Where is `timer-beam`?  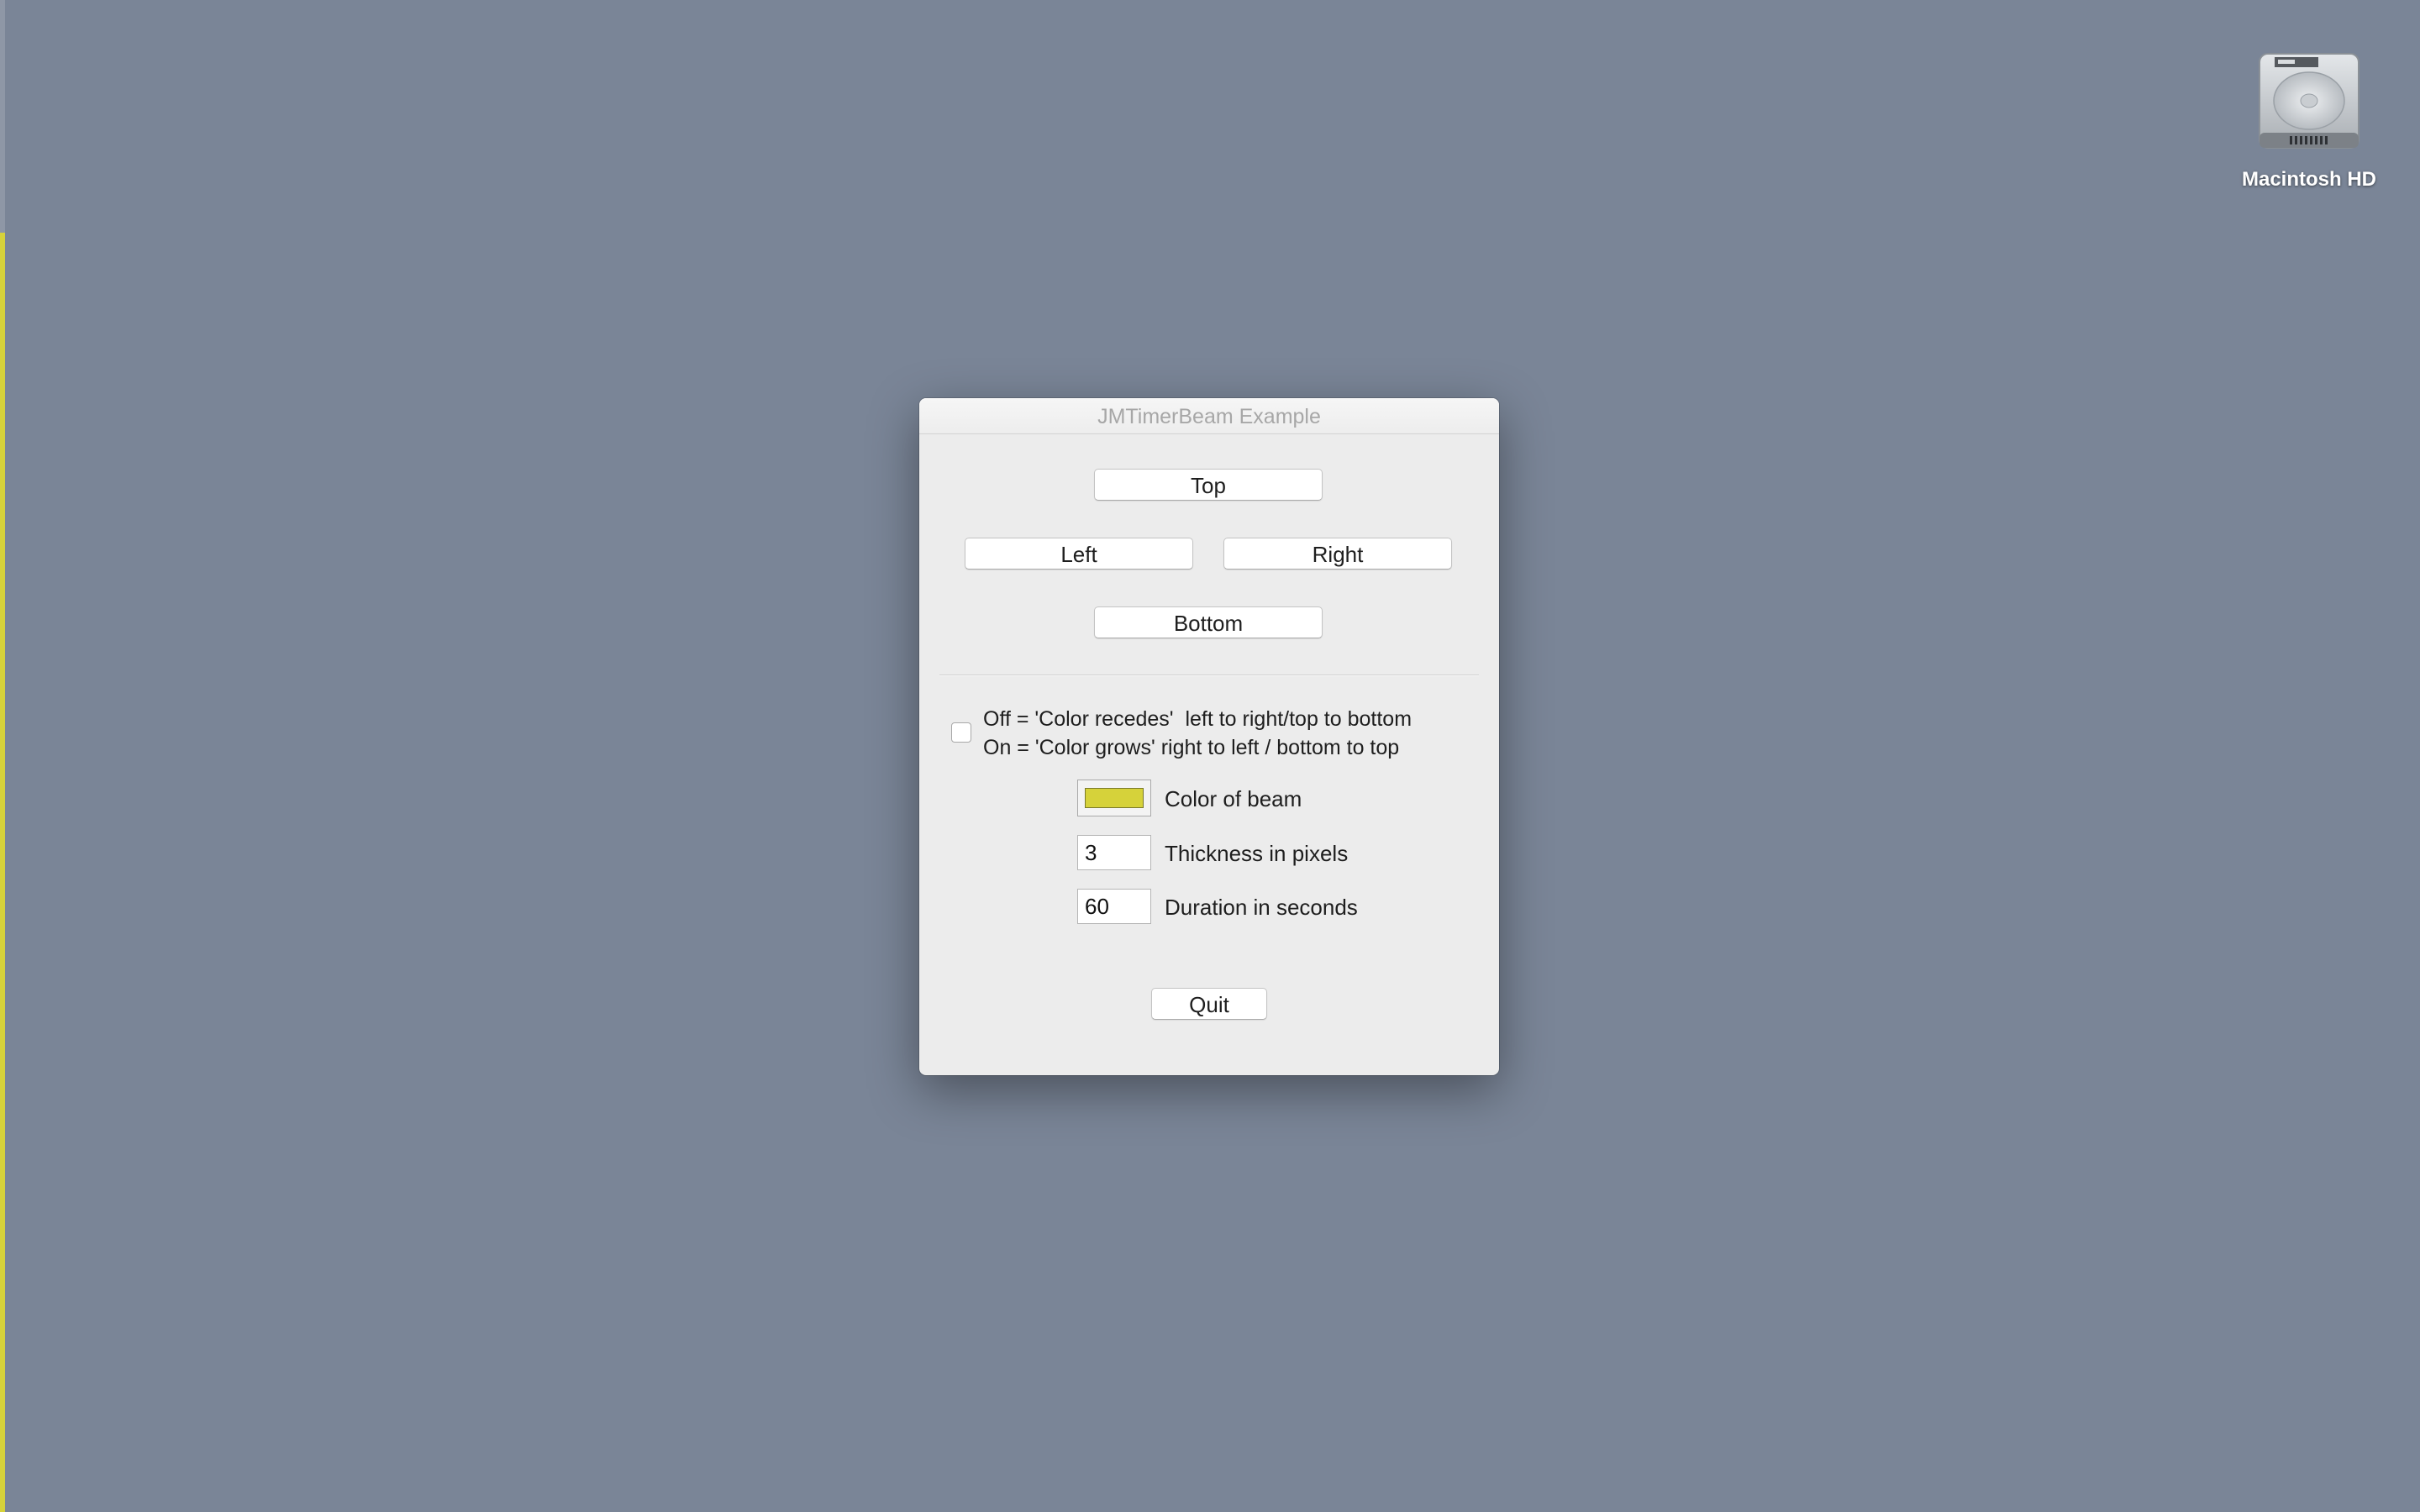
timer-beam is located at coordinates (2, 872).